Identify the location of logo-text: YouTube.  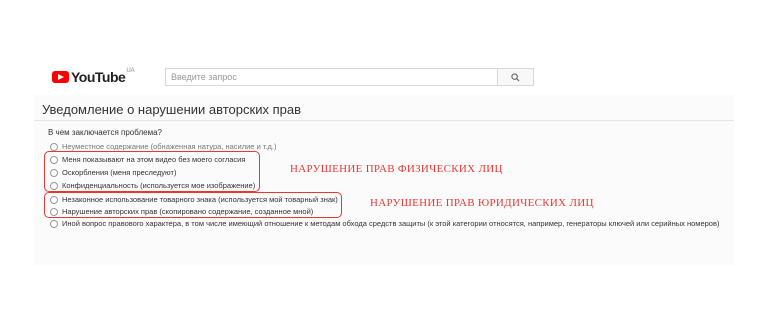
(98, 77).